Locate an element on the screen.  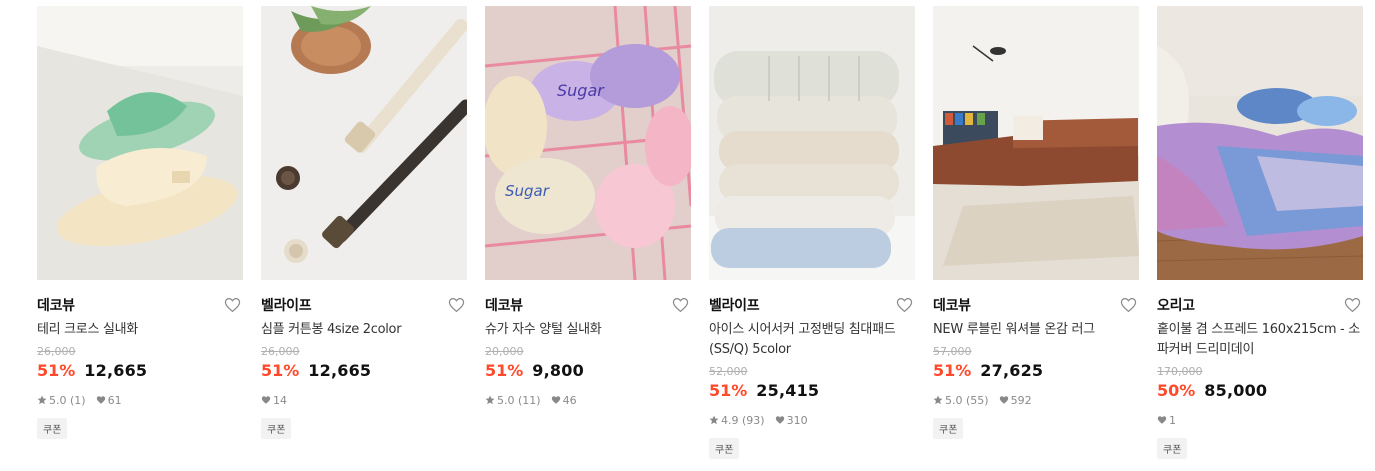
embroidered-slippers-photo: Sugar Sugar is located at coordinates (588, 143).